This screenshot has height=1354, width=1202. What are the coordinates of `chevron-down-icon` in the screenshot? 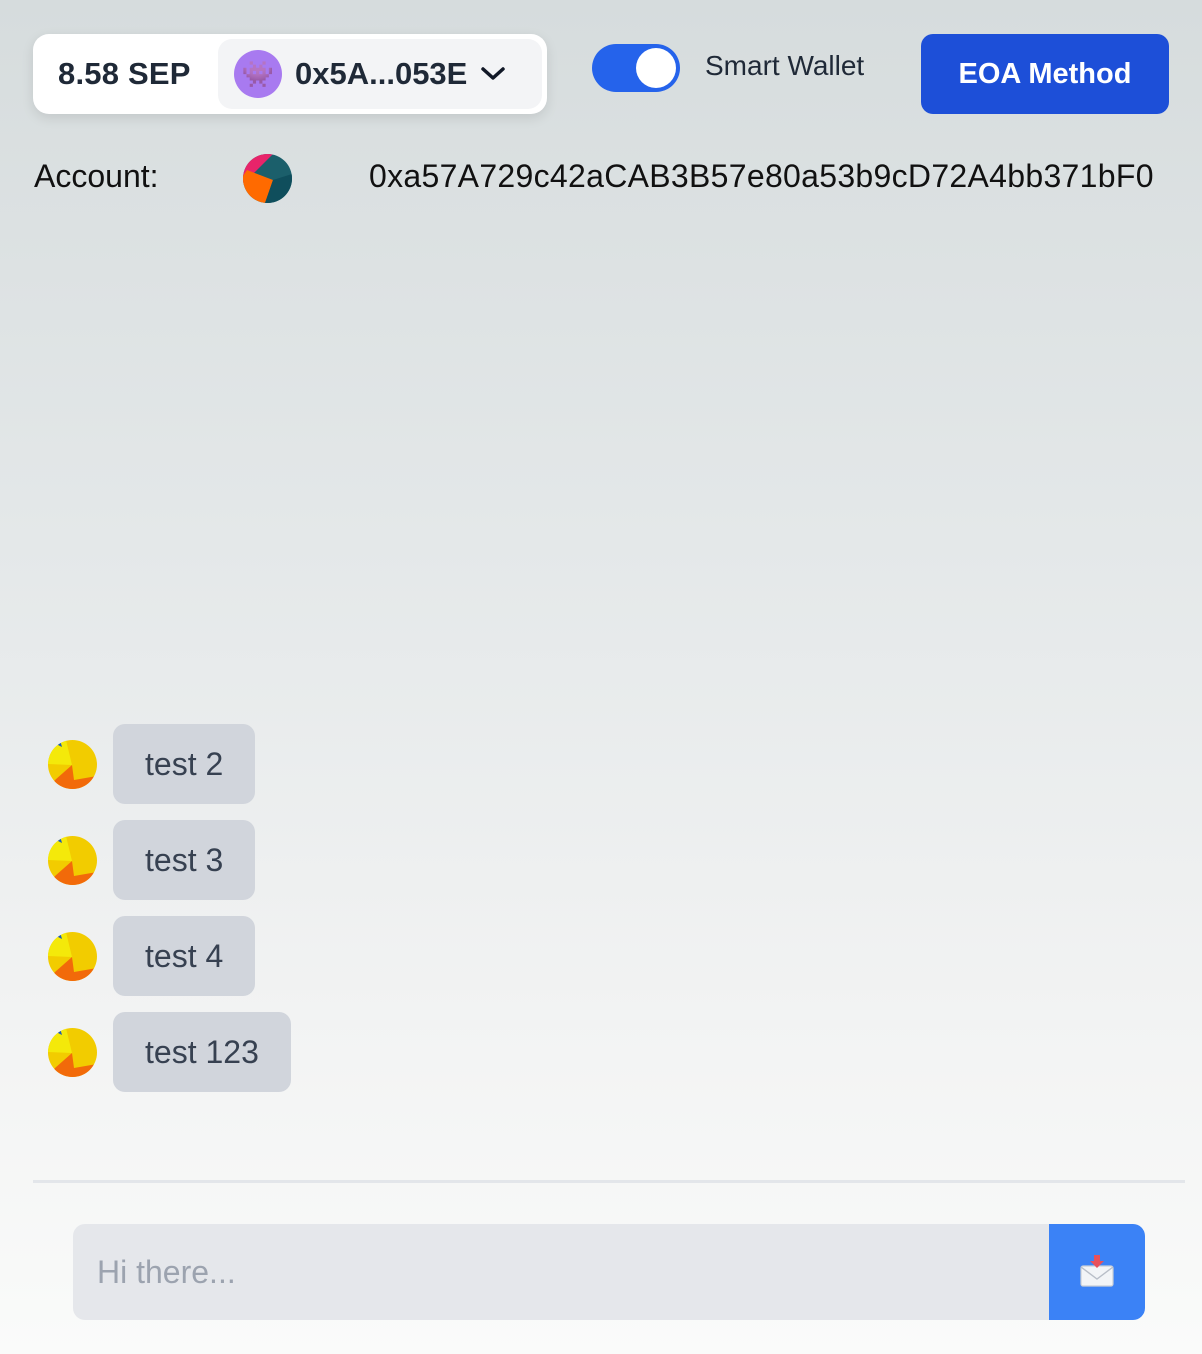 It's located at (493, 74).